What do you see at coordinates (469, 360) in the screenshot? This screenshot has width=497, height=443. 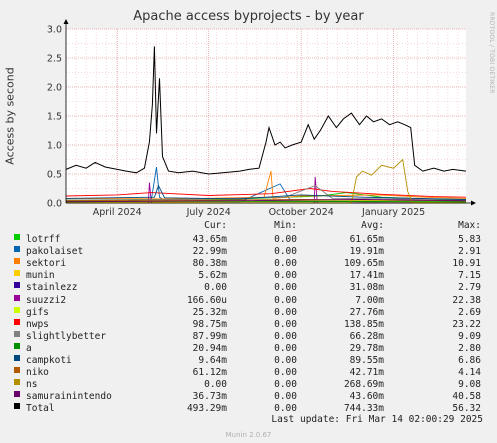 I see `legend-max: 6.86` at bounding box center [469, 360].